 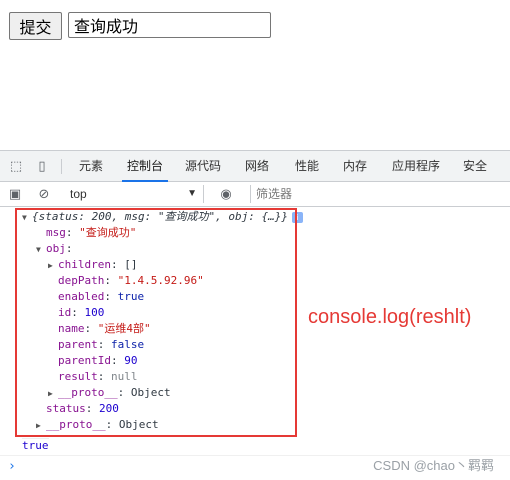 What do you see at coordinates (145, 166) in the screenshot?
I see `tab-console: 控制台` at bounding box center [145, 166].